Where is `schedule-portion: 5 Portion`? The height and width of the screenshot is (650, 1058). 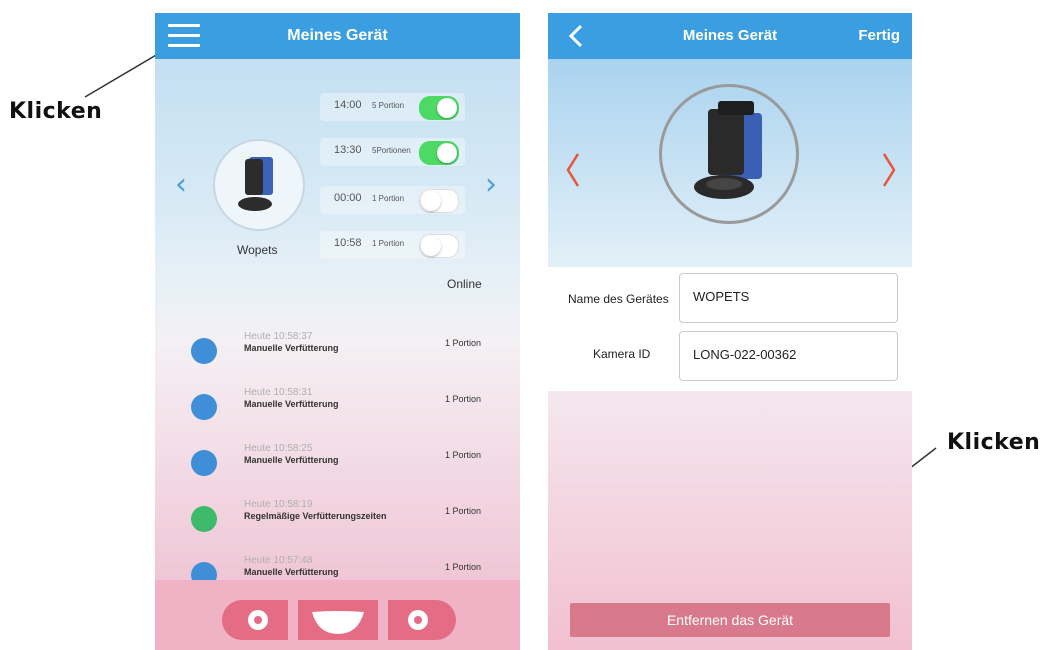 schedule-portion: 5 Portion is located at coordinates (388, 105).